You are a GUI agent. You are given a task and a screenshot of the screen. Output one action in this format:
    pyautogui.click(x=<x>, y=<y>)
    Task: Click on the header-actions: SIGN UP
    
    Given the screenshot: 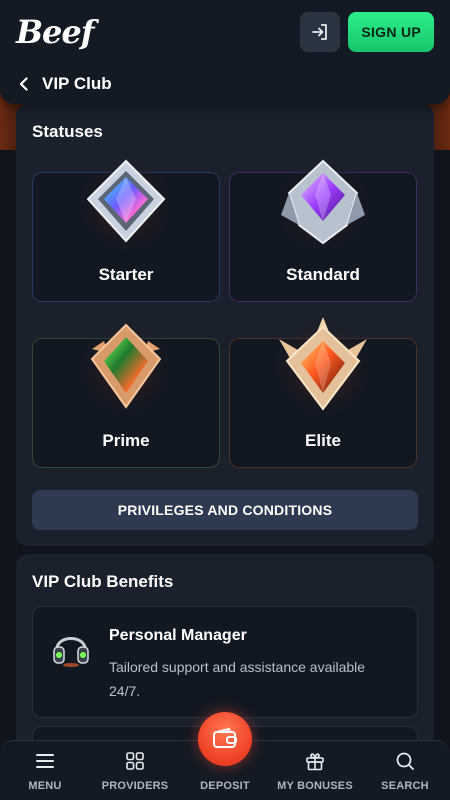 What is the action you would take?
    pyautogui.click(x=367, y=32)
    